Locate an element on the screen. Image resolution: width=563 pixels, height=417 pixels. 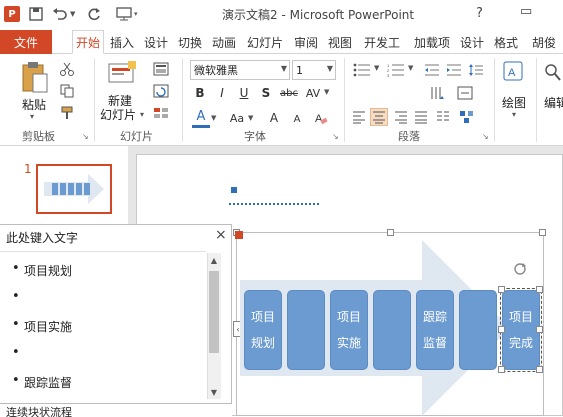
font-size-dropdown-icon: ▼ is located at coordinates (330, 68).